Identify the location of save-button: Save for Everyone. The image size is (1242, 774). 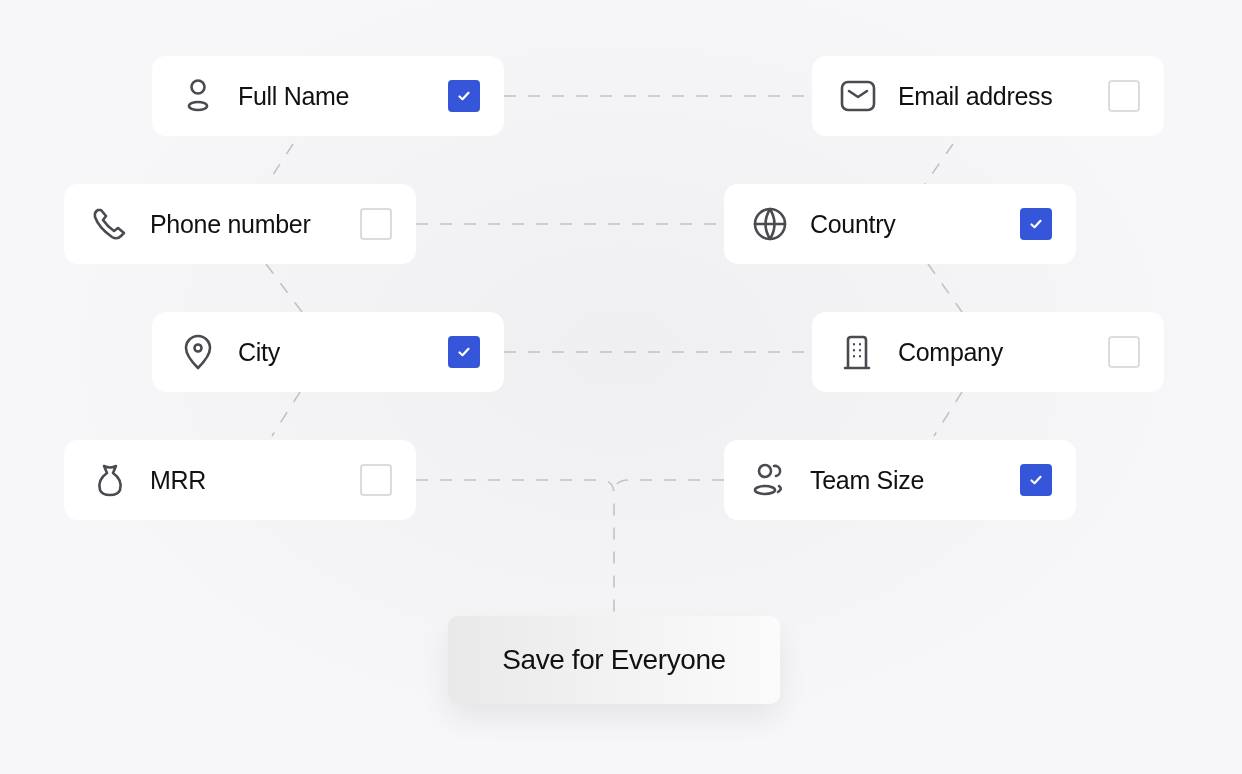
(614, 660).